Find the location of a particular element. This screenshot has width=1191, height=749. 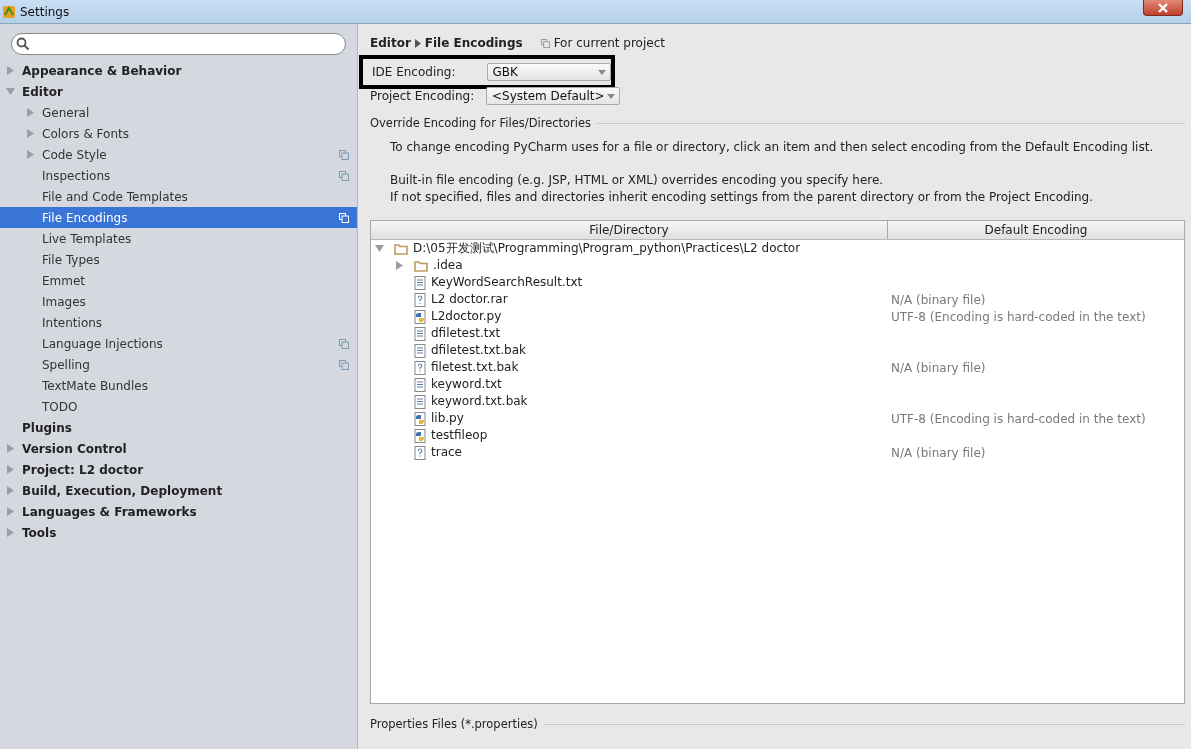

settings-tree-item: Project: L2 doctor is located at coordinates (178, 469).